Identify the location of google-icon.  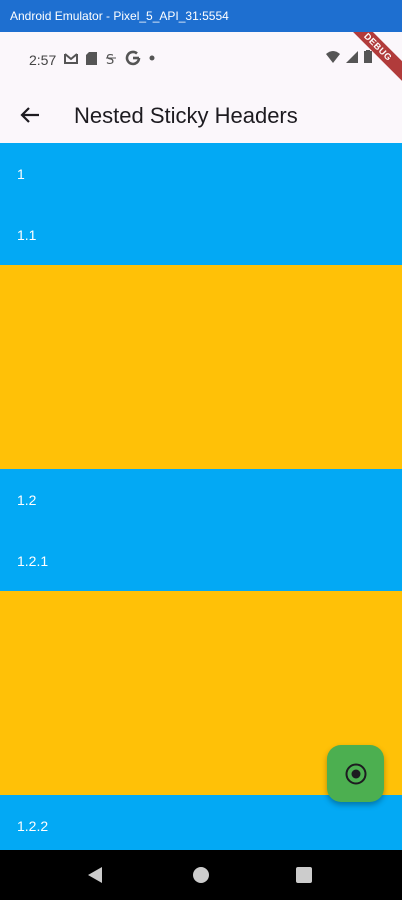
(133, 58).